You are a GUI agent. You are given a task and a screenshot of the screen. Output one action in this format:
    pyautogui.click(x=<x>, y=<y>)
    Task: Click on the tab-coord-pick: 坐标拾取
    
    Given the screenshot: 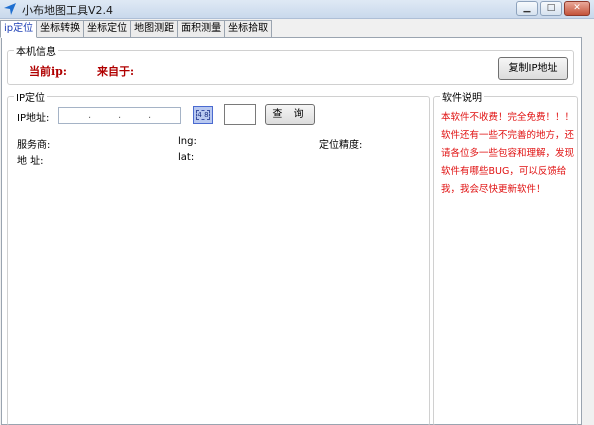 What is the action you would take?
    pyautogui.click(x=248, y=28)
    